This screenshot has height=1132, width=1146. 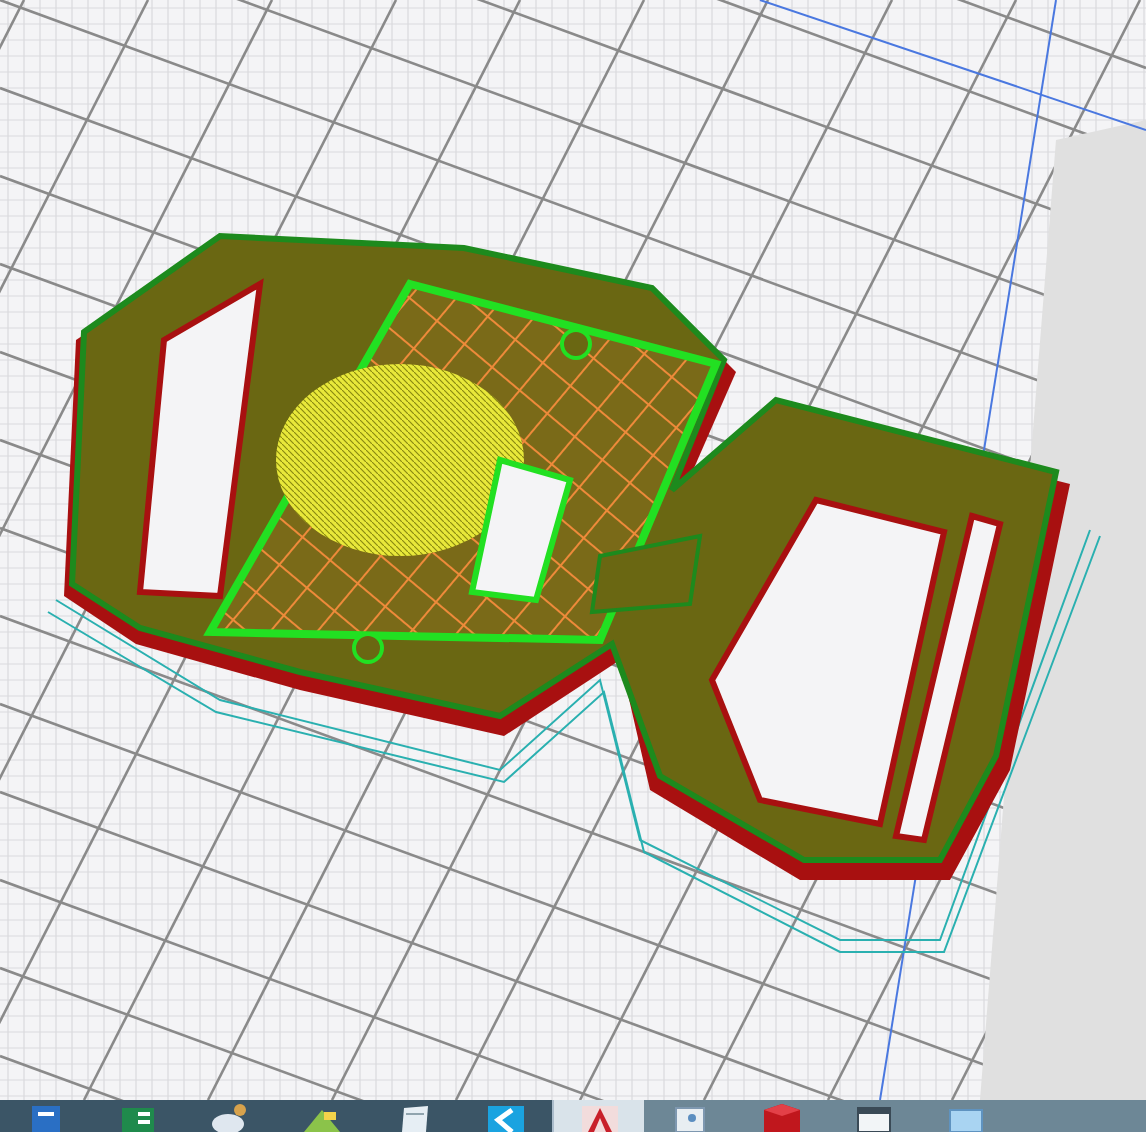 What do you see at coordinates (230, 1118) in the screenshot?
I see `palette-icon` at bounding box center [230, 1118].